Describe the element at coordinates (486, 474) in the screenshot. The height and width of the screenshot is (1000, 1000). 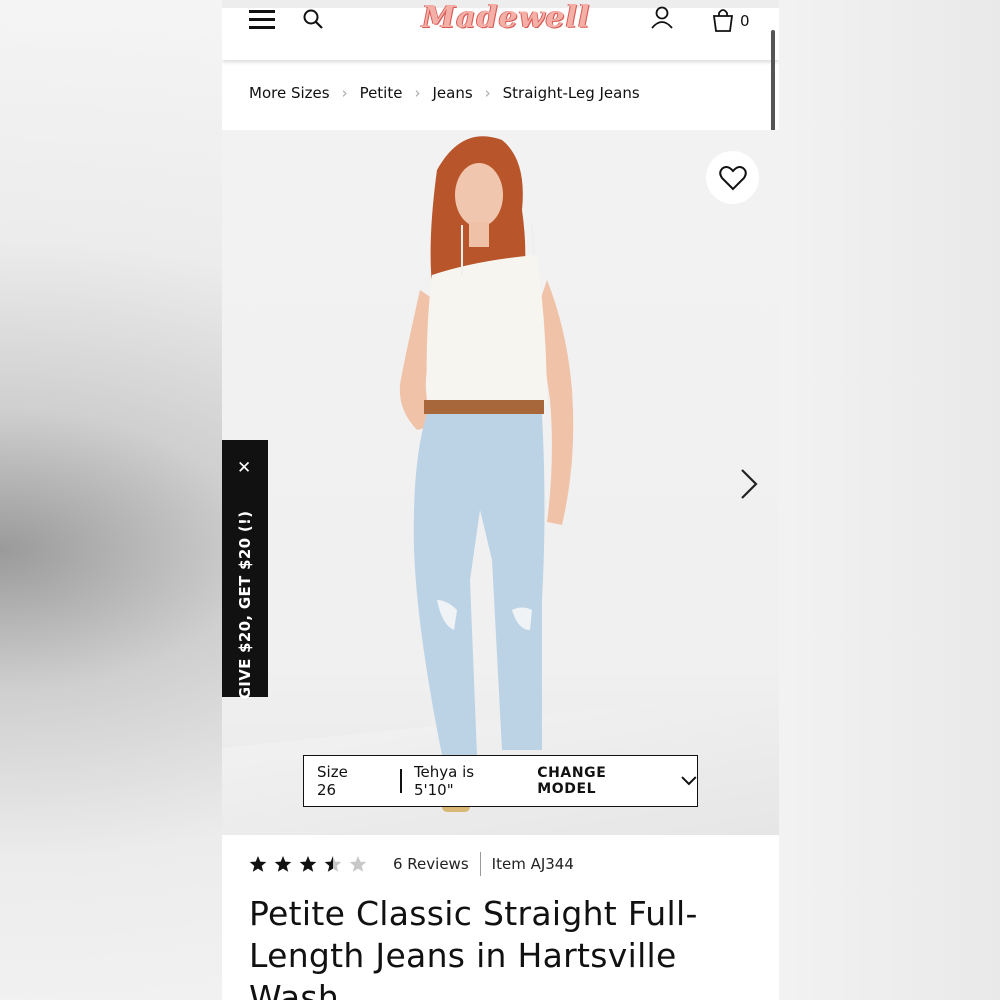
I see `model-photo` at that location.